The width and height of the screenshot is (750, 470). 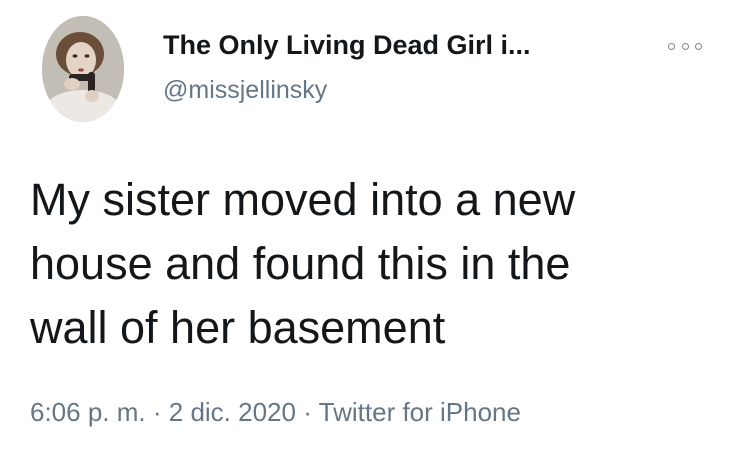 I want to click on tweet-date: 2 dic. 2020, so click(x=232, y=412).